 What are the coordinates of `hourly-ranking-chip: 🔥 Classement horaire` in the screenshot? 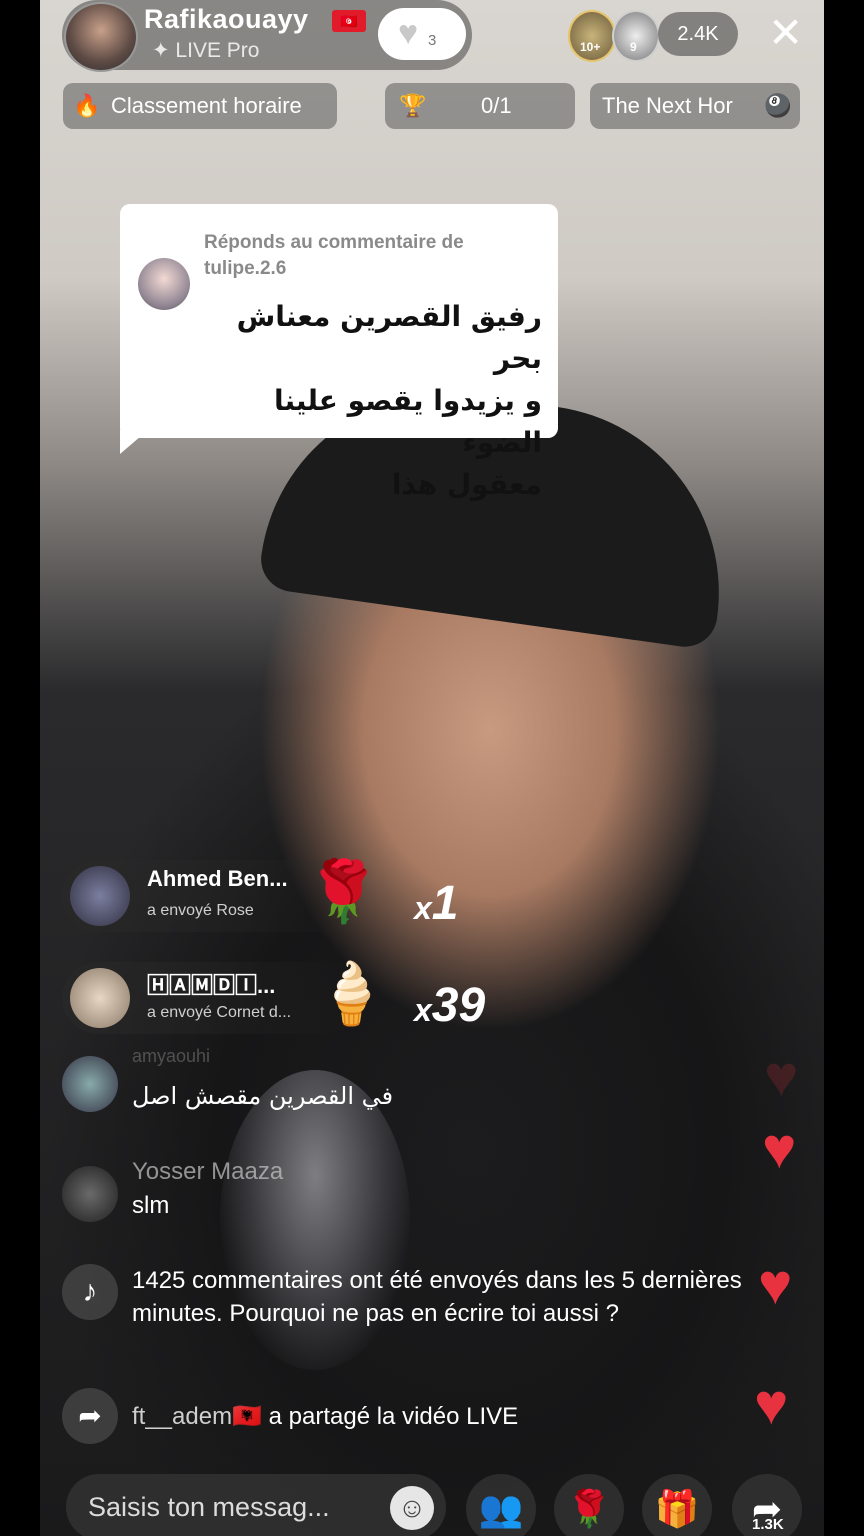 It's located at (200, 106).